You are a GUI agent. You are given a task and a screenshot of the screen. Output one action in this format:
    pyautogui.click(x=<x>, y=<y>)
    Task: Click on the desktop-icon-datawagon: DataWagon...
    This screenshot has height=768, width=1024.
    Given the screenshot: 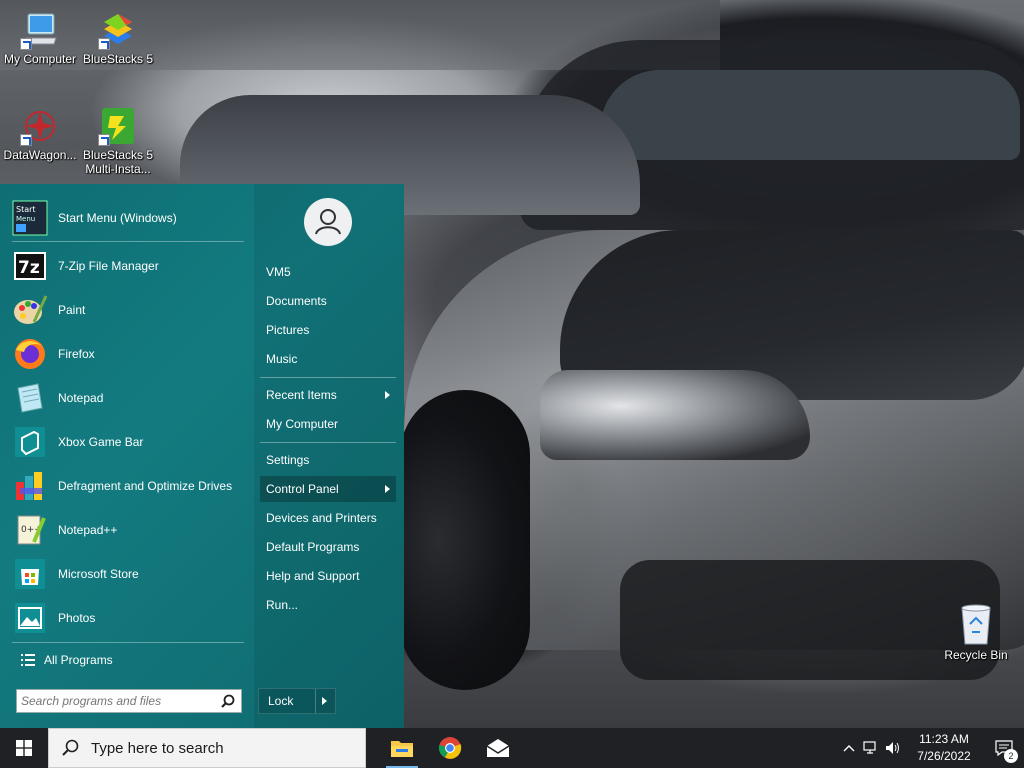 What is the action you would take?
    pyautogui.click(x=40, y=134)
    